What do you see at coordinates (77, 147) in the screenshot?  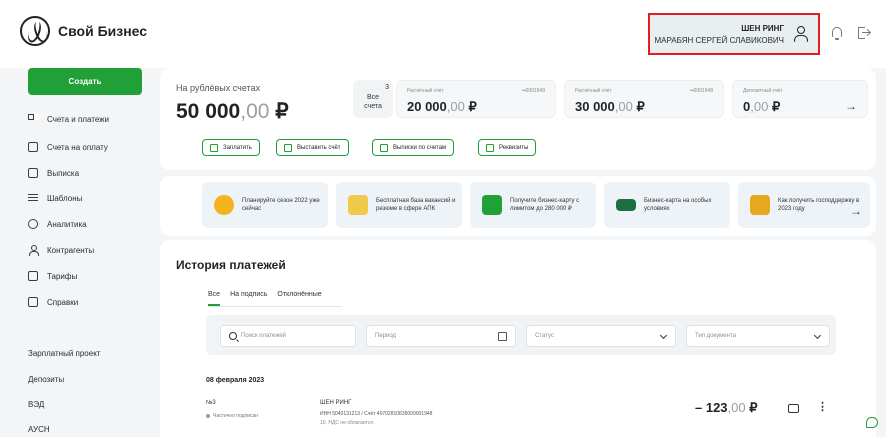 I see `sidebar-item-label: Счета на оплату` at bounding box center [77, 147].